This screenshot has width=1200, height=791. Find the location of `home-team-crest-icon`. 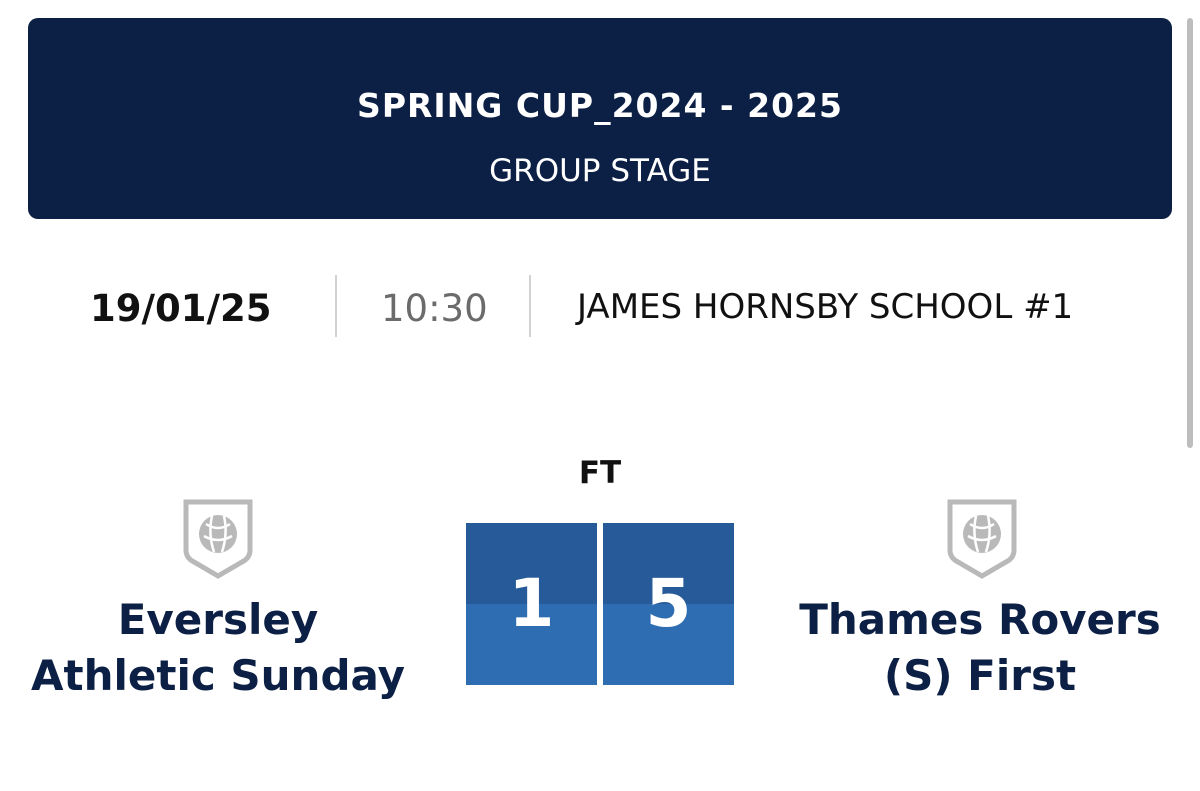

home-team-crest-icon is located at coordinates (218, 539).